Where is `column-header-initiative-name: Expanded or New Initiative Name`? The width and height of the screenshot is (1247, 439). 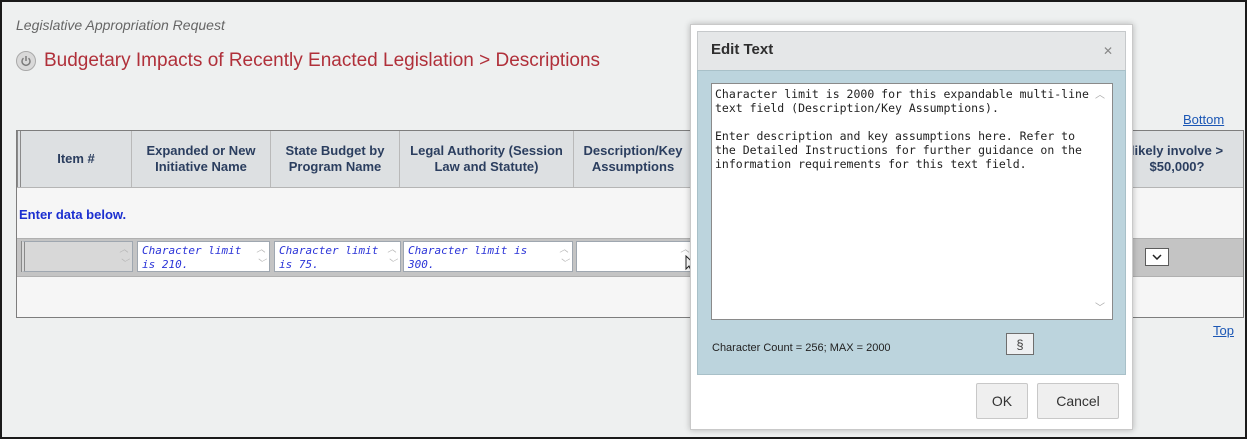 column-header-initiative-name: Expanded or New Initiative Name is located at coordinates (201, 159).